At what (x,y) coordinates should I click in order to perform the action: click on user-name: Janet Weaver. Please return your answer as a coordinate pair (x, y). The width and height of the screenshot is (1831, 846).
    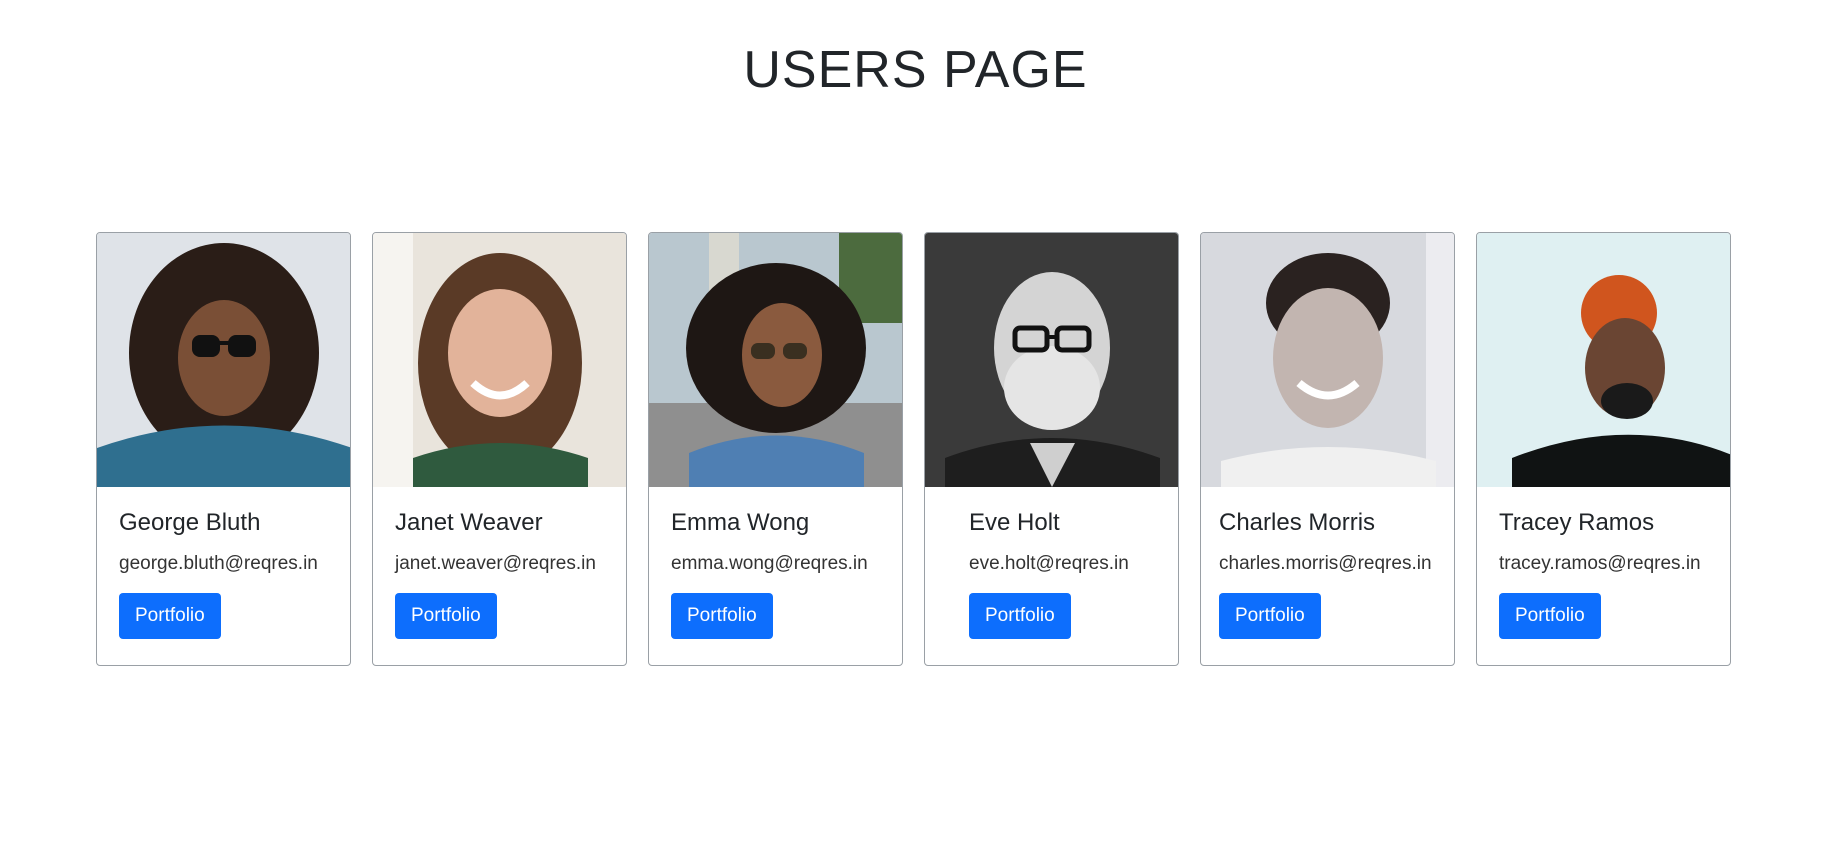
    Looking at the image, I should click on (469, 522).